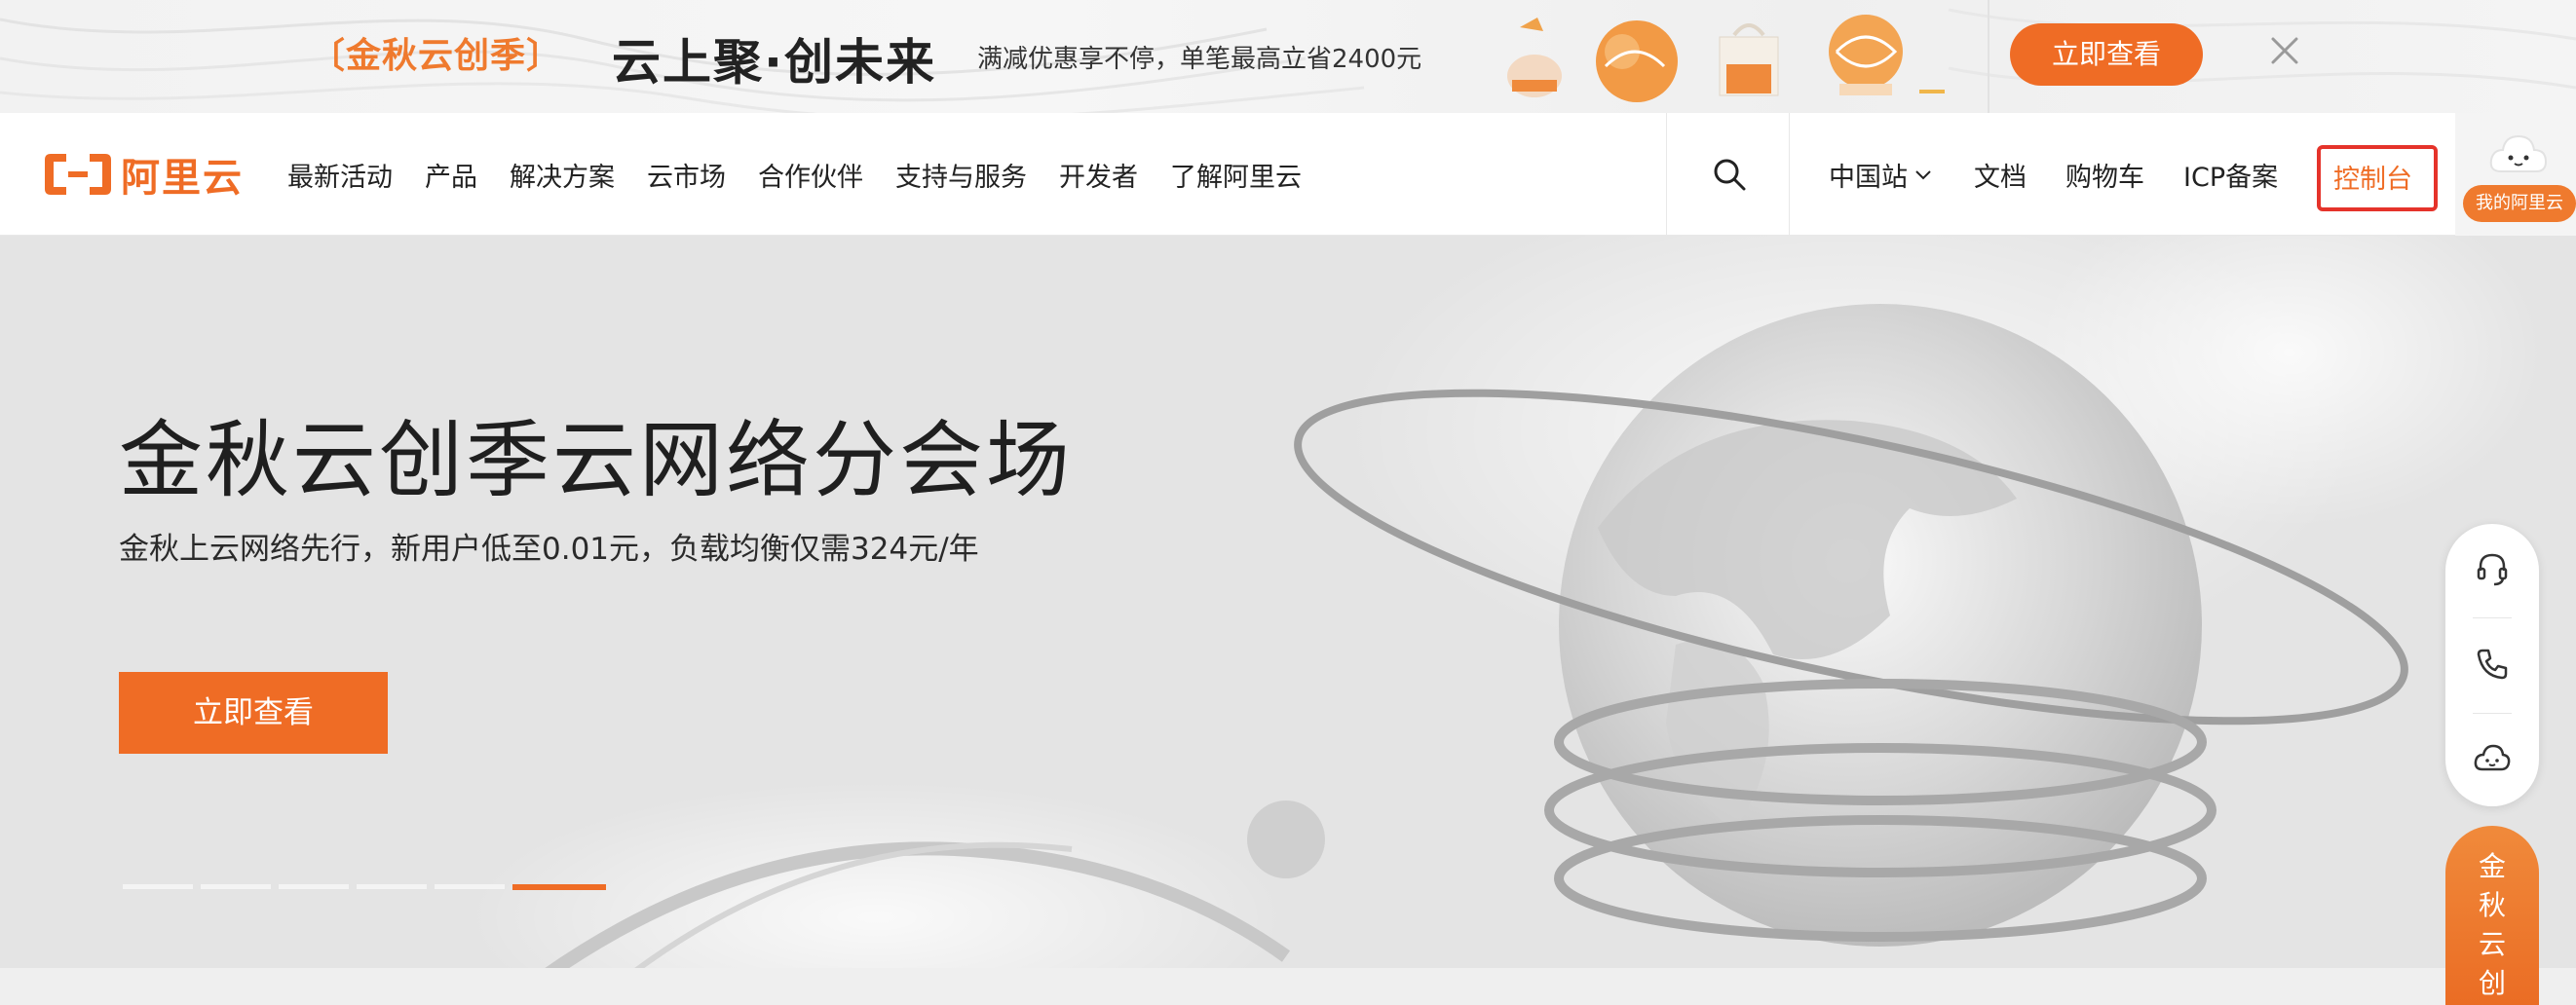  Describe the element at coordinates (2492, 944) in the screenshot. I see `side-promo-char: 云` at that location.